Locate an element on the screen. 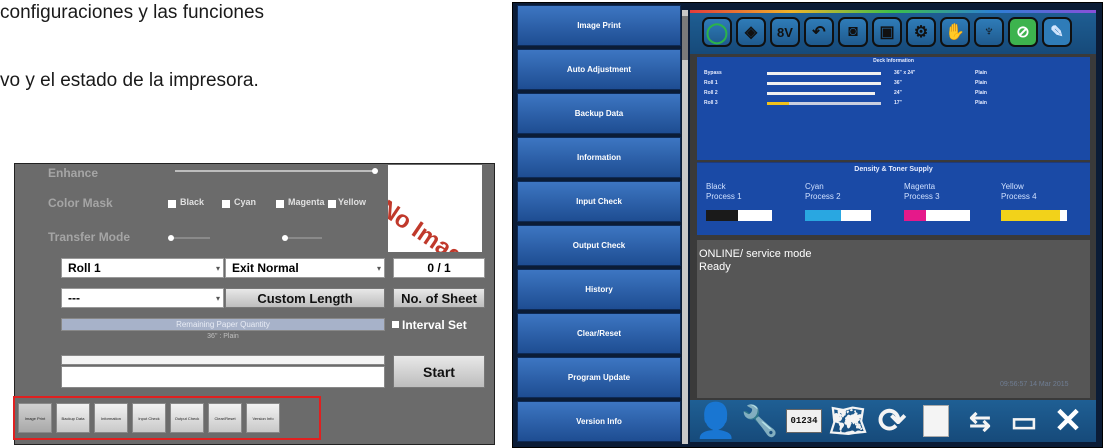 This screenshot has width=1103, height=448. side-menu-scrollbar-thumb is located at coordinates (685, 38).